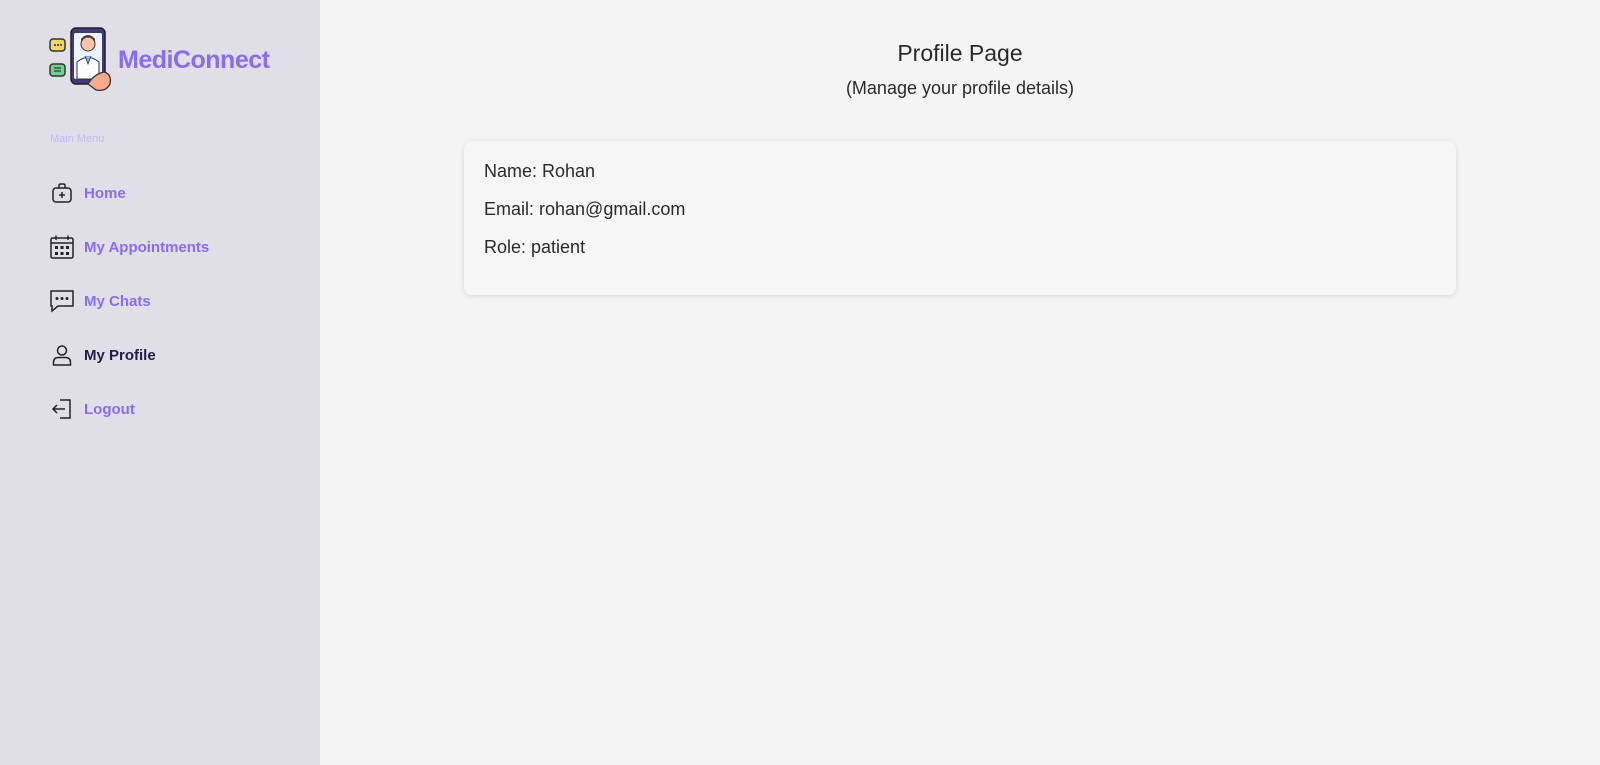  I want to click on sidebar-item-label: My Chats, so click(117, 301).